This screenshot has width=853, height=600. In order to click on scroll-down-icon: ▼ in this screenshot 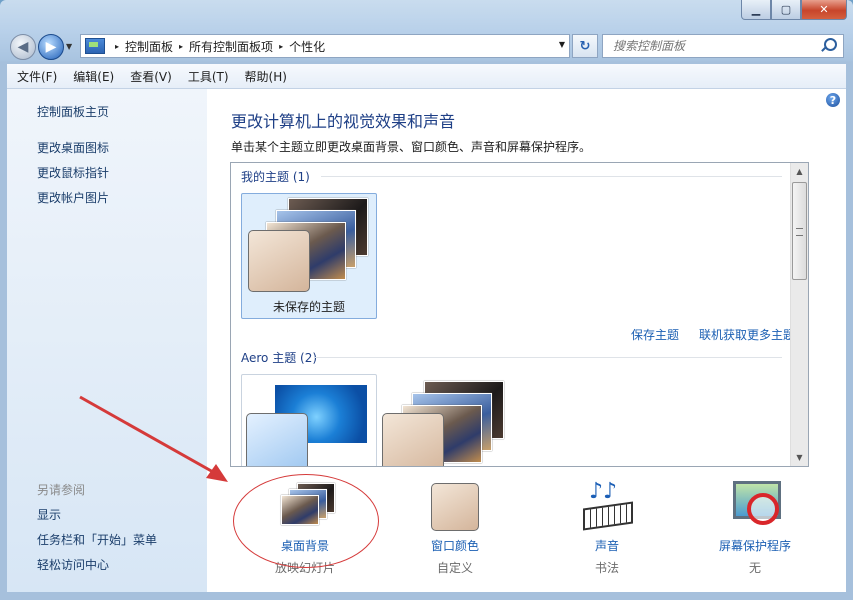, I will do `click(799, 457)`.